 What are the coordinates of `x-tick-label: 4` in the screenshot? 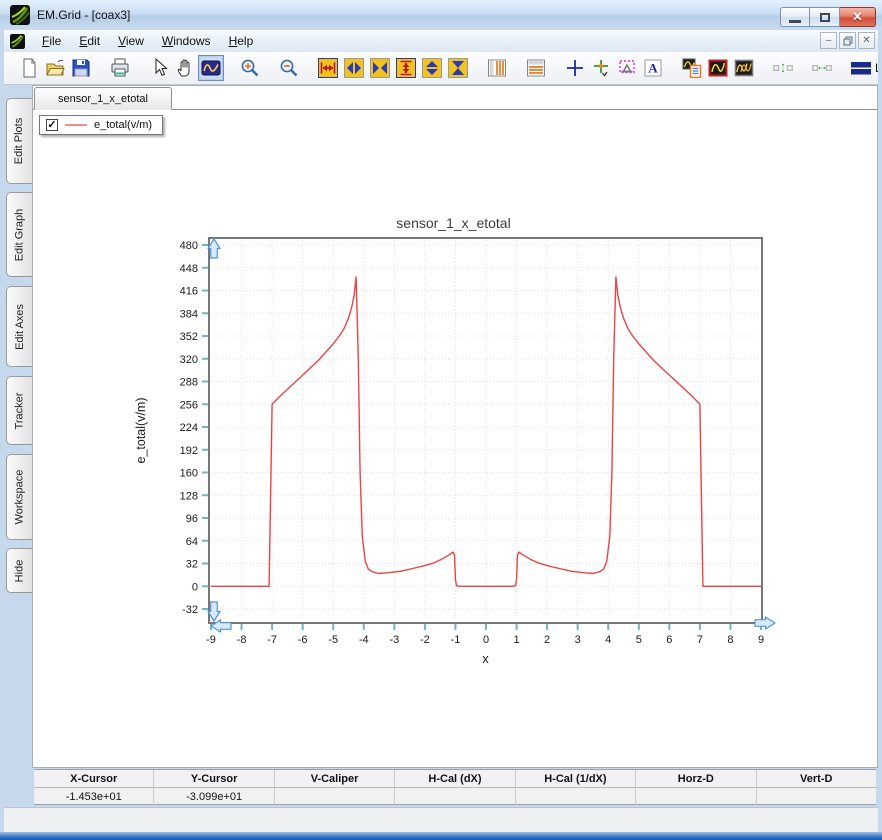 It's located at (608, 640).